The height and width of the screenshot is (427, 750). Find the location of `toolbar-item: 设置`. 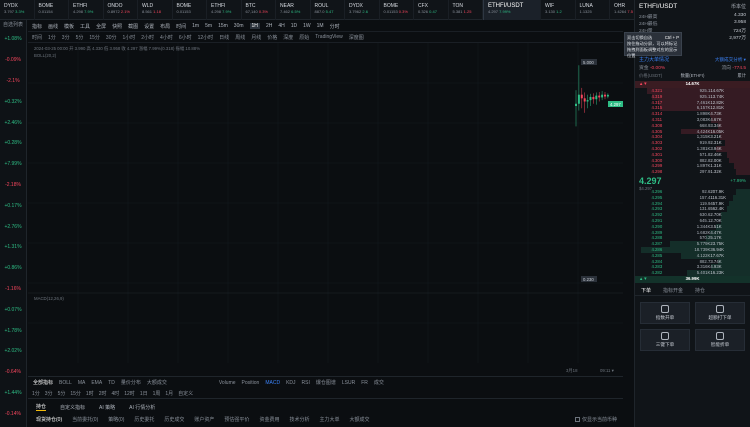

toolbar-item: 设置 is located at coordinates (149, 26).